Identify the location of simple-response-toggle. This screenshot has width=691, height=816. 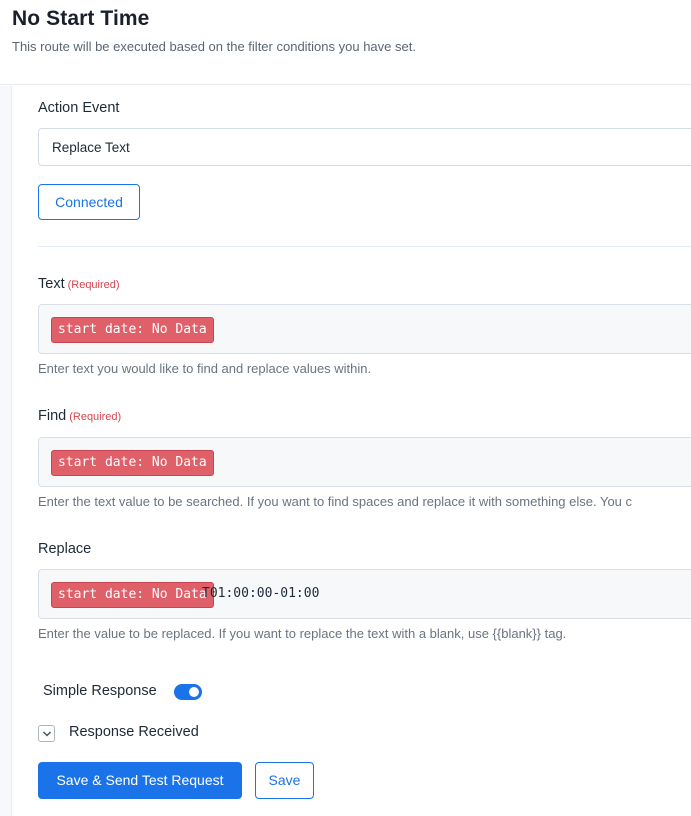
(188, 692).